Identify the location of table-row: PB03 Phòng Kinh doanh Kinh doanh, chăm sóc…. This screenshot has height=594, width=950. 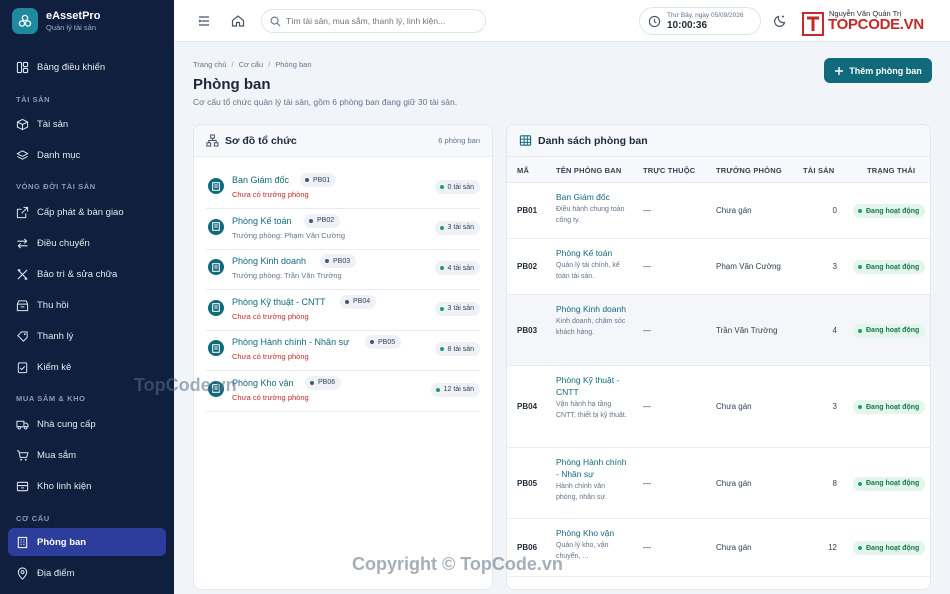
(718, 330).